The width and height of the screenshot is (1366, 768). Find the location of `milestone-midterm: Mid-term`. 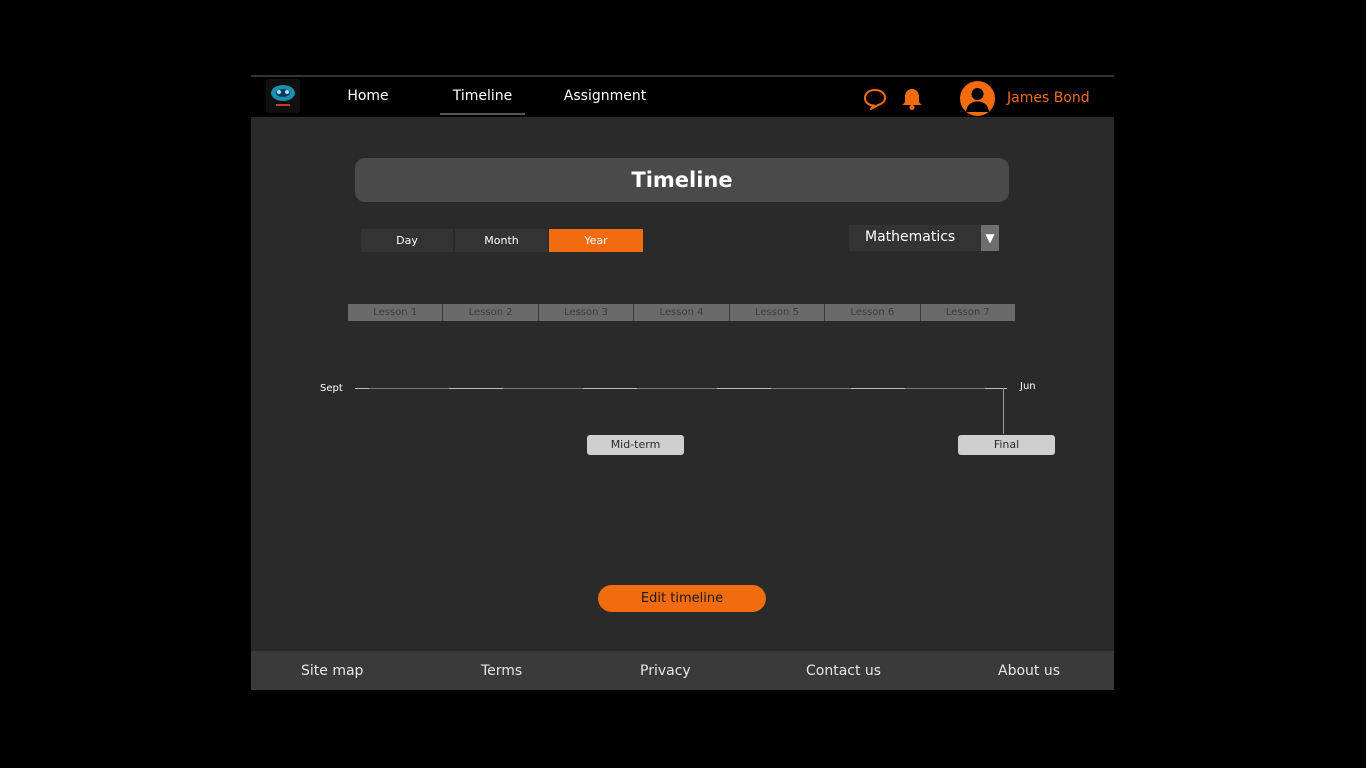

milestone-midterm: Mid-term is located at coordinates (635, 445).